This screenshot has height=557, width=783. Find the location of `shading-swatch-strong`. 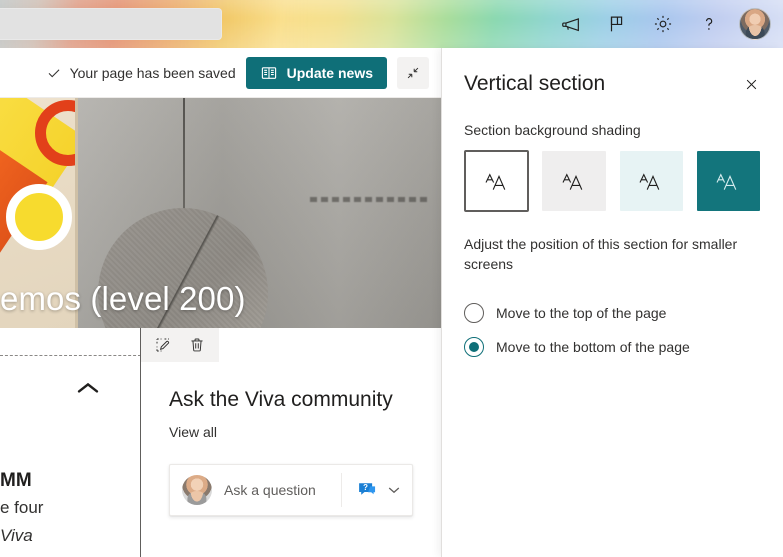

shading-swatch-strong is located at coordinates (728, 181).